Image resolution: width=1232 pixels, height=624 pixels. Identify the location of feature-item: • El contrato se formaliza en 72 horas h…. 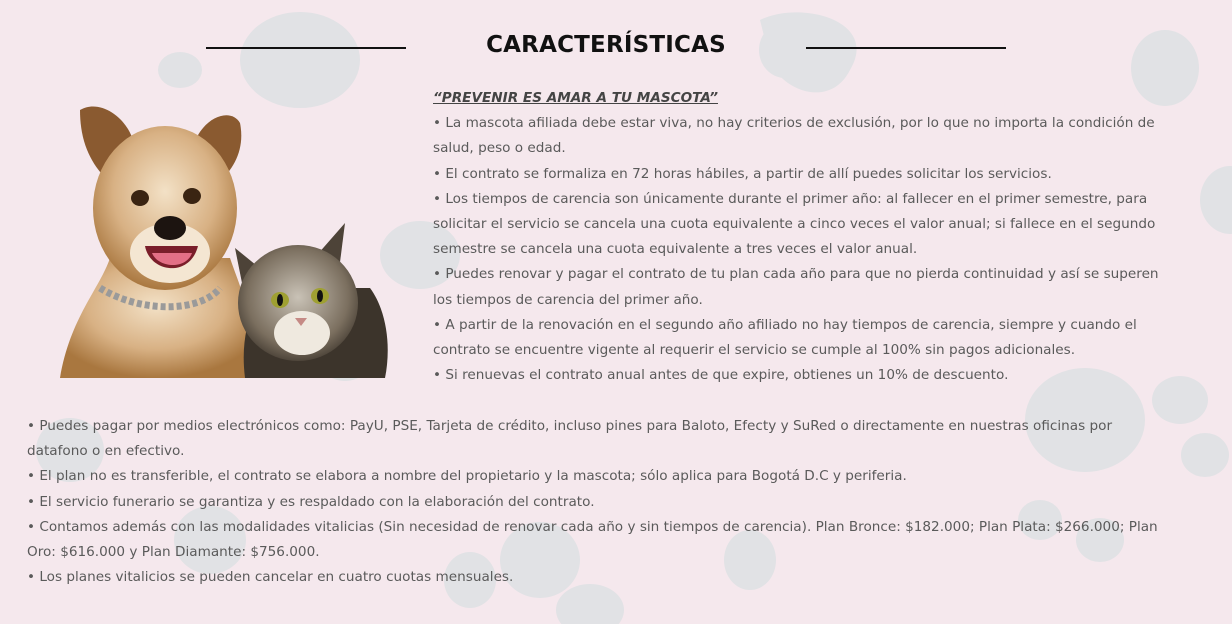
(742, 173).